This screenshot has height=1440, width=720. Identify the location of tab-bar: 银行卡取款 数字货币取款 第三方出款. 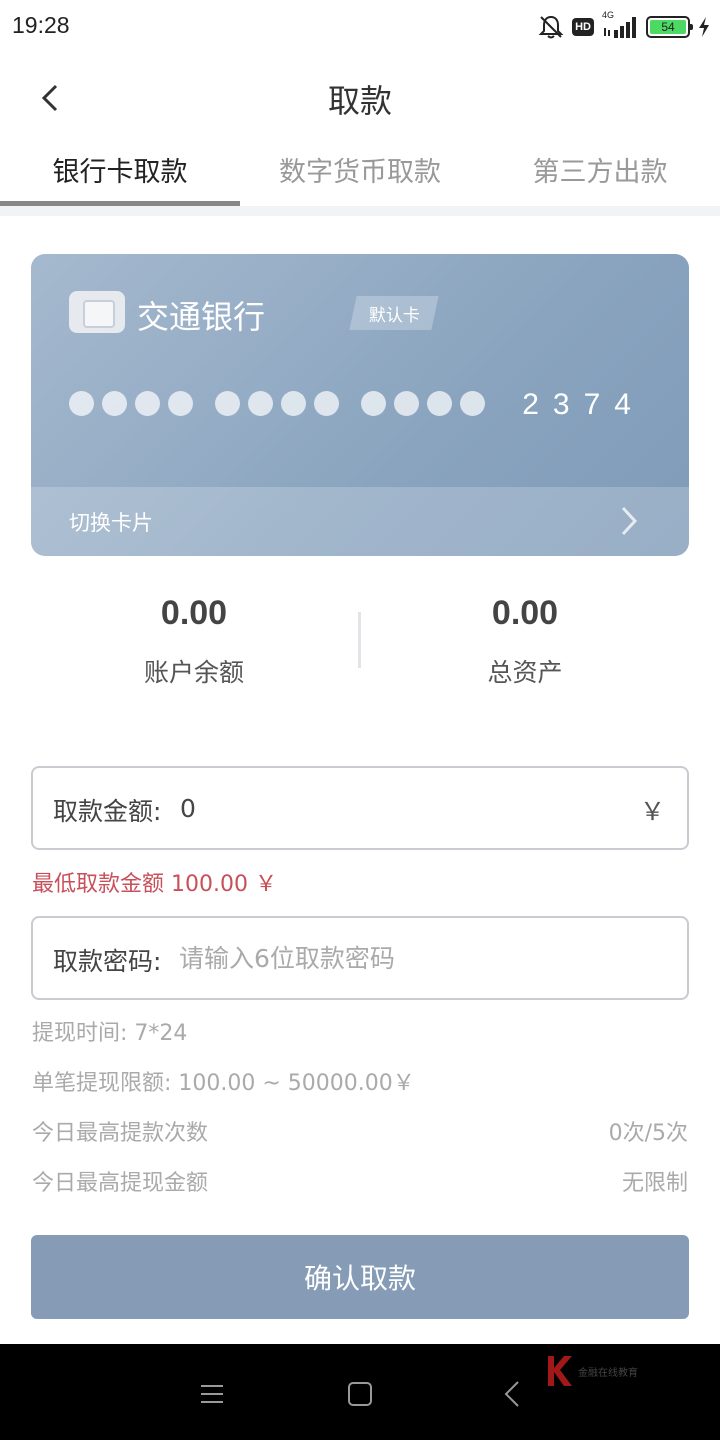
(360, 173).